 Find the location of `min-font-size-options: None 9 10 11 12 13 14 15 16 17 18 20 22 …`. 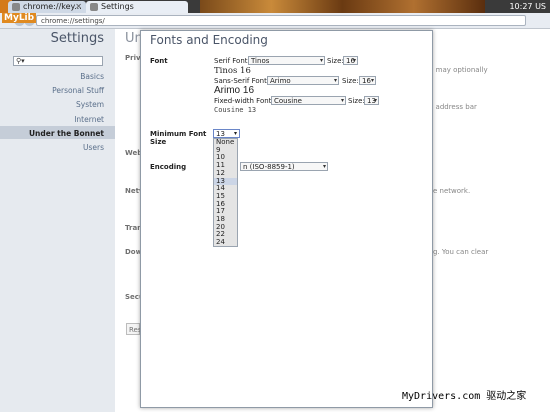

min-font-size-options: None 9 10 11 12 13 14 15 16 17 18 20 22 … is located at coordinates (225, 192).